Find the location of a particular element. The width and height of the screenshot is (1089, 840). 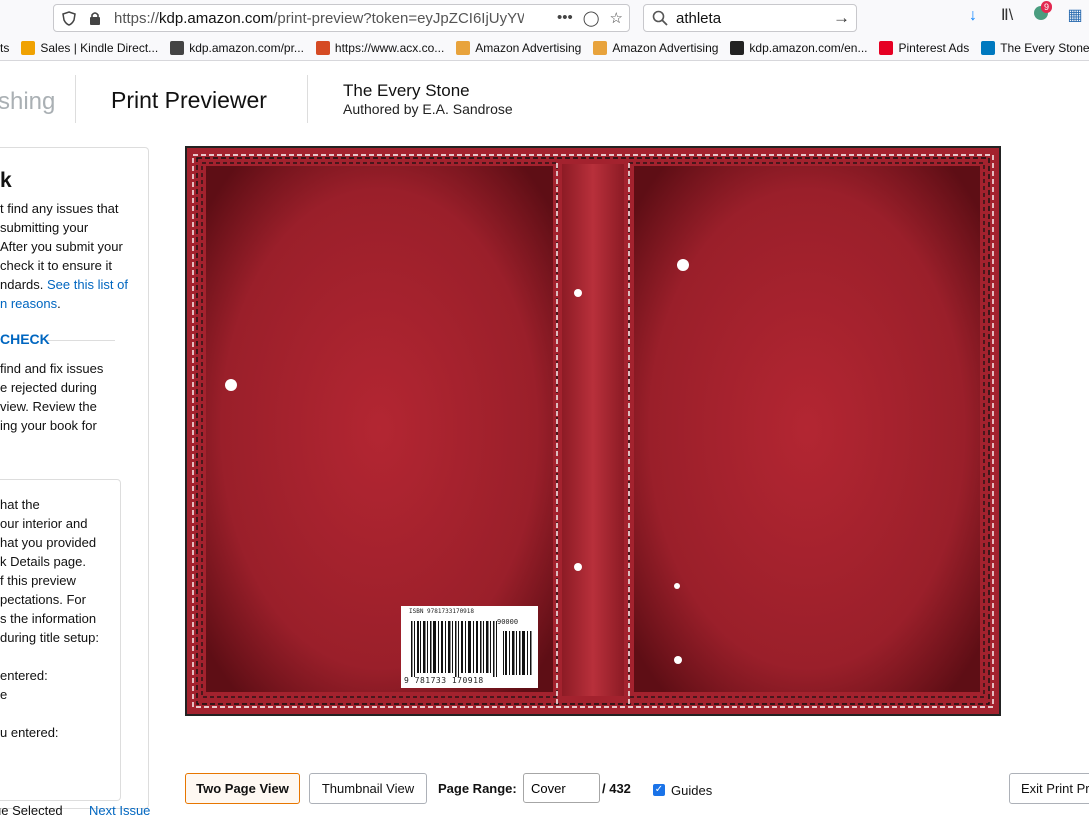

info-line: f this preview is located at coordinates (38, 580).